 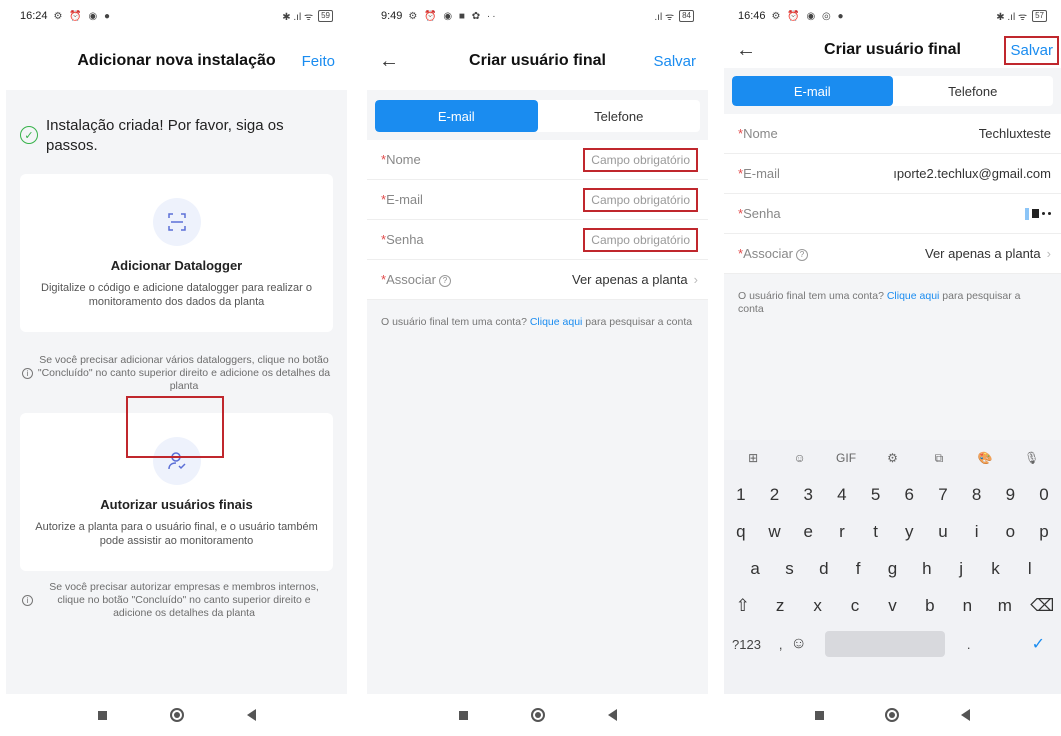 I want to click on password-input, so click(x=1038, y=213).